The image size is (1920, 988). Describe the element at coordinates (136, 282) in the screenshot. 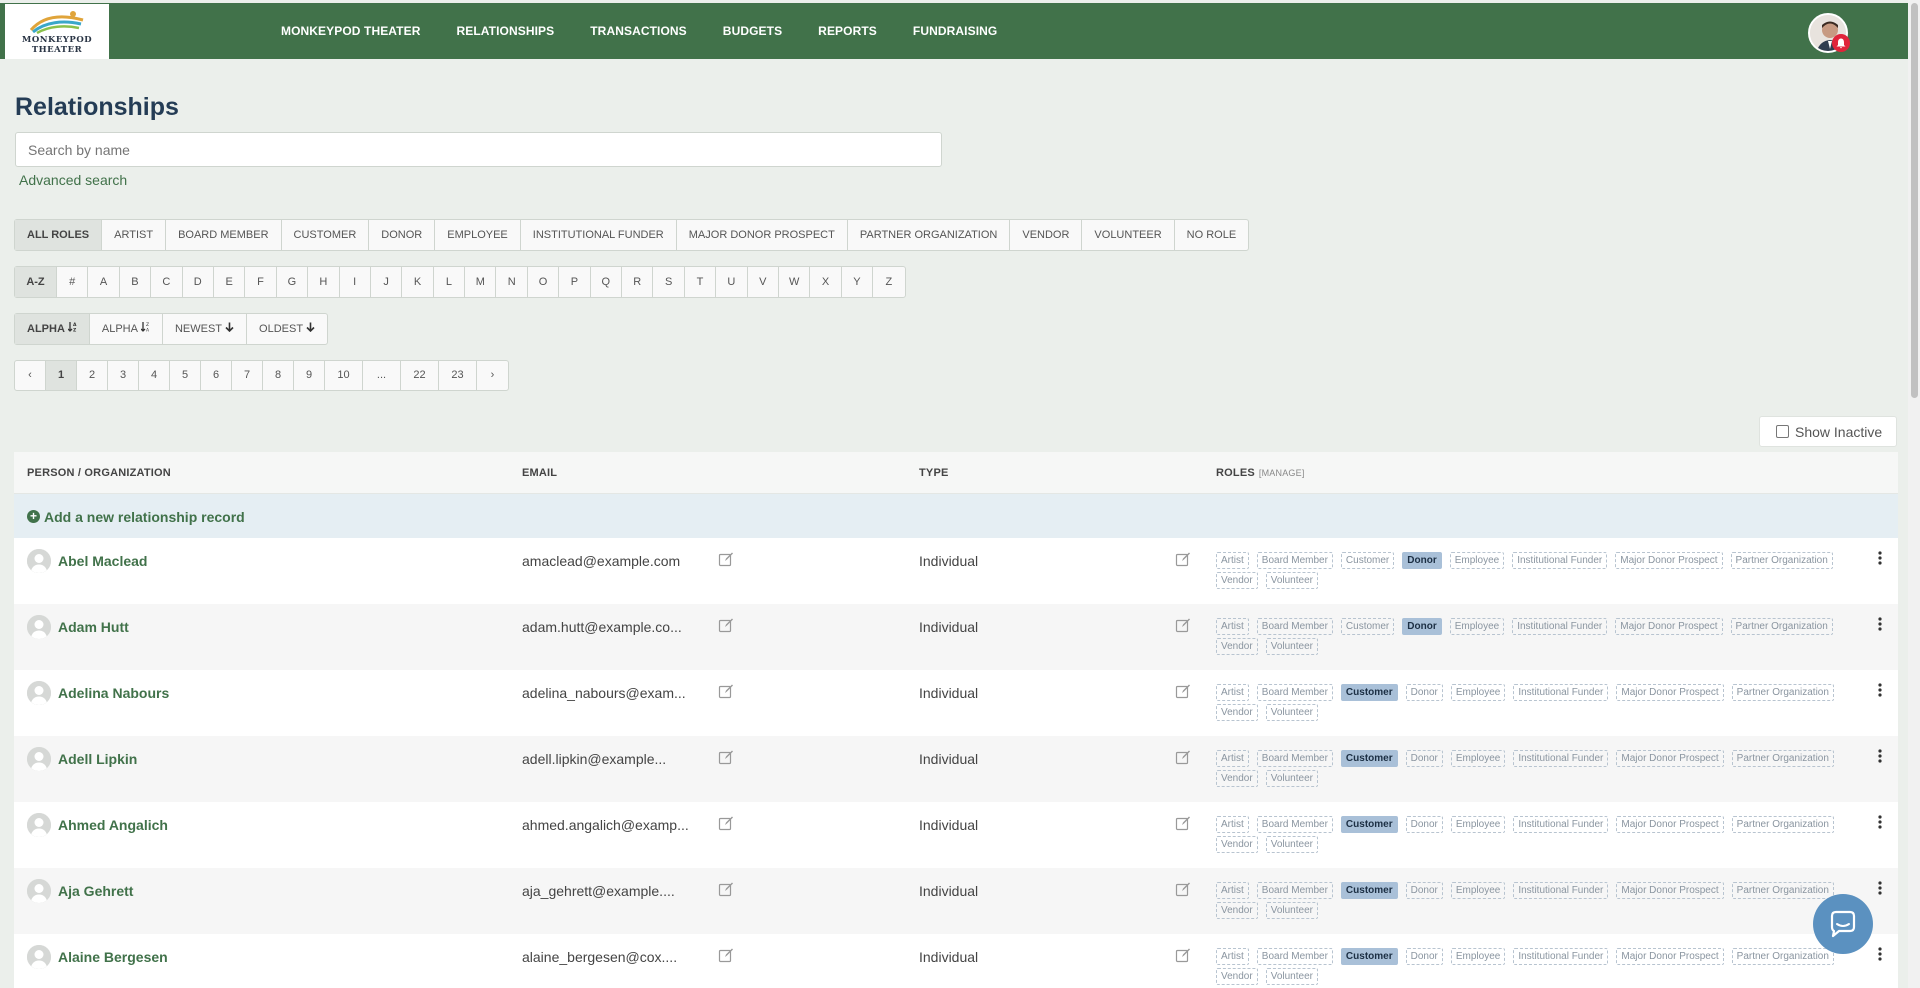

I see `letter-filter-b: B` at that location.